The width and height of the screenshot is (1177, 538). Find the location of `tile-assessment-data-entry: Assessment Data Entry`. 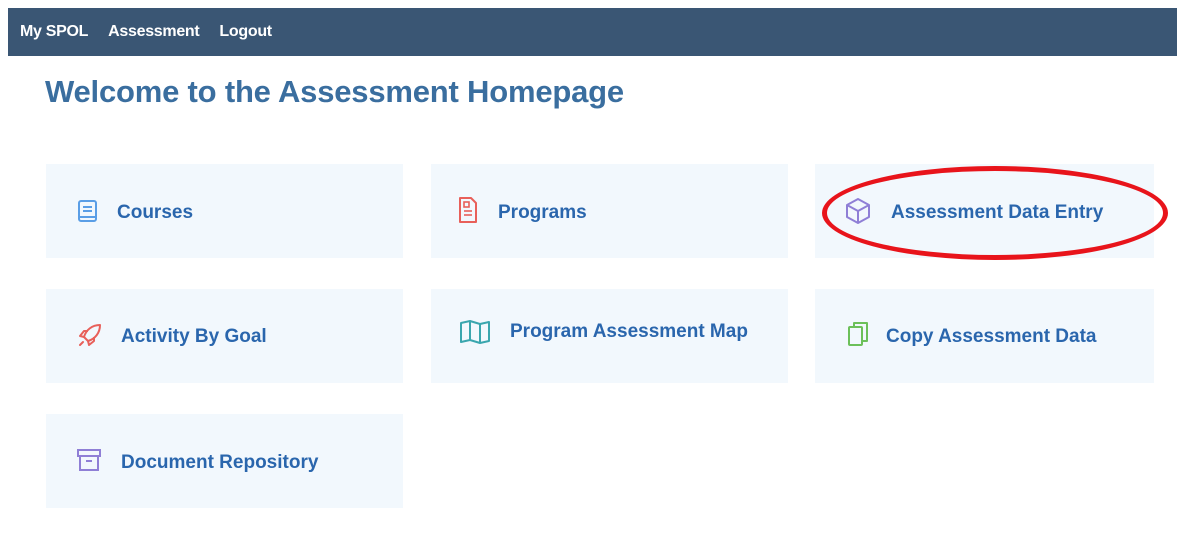

tile-assessment-data-entry: Assessment Data Entry is located at coordinates (984, 211).